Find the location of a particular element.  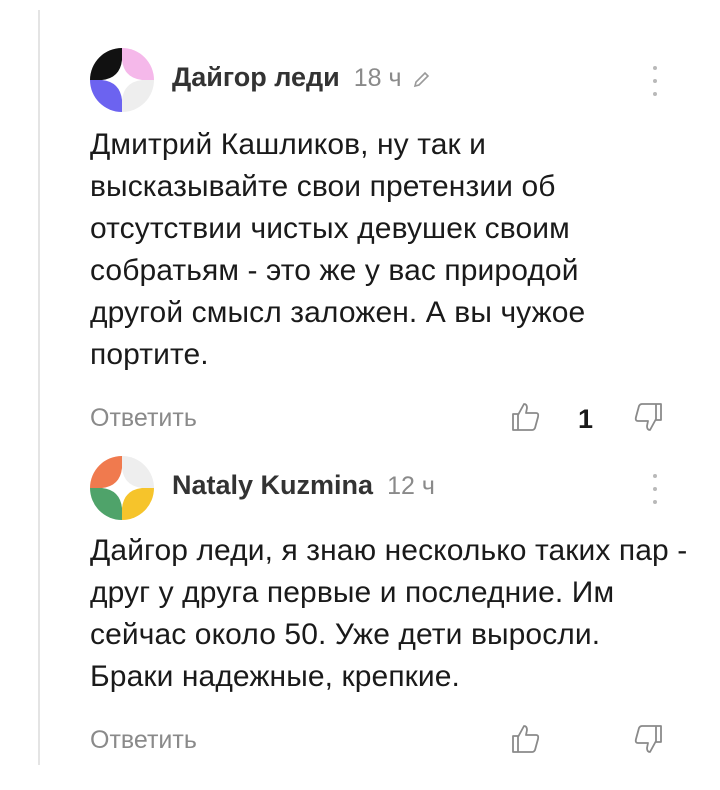

comment-actions: Ответить 1 is located at coordinates (385, 420).